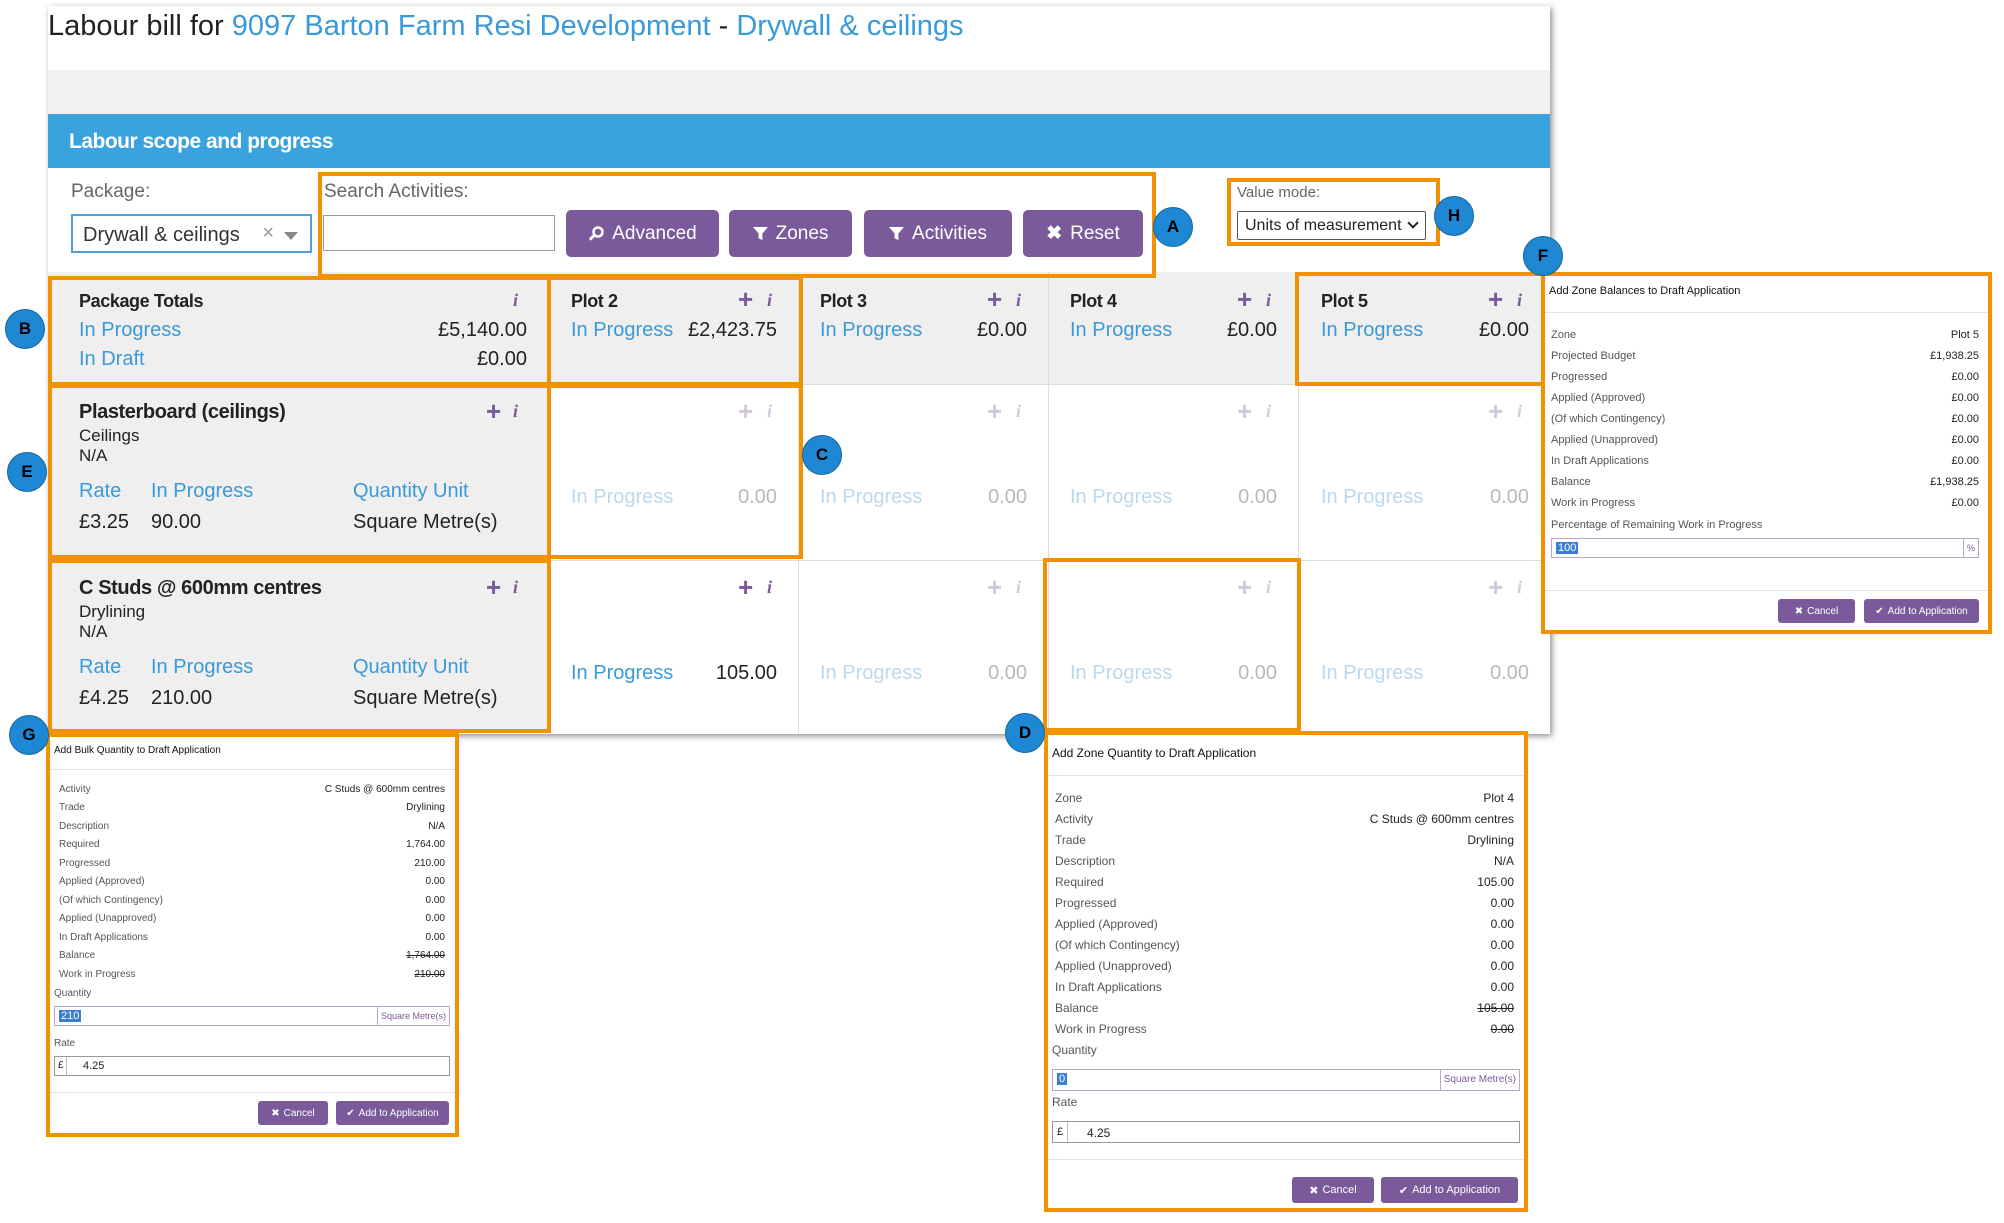 The height and width of the screenshot is (1223, 2004). I want to click on chevron-down-icon, so click(291, 236).